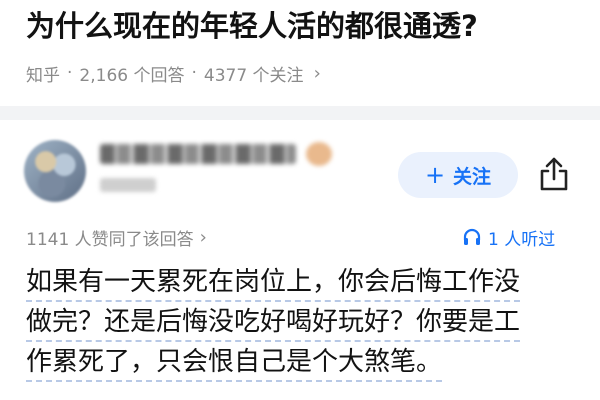 This screenshot has width=600, height=400. What do you see at coordinates (472, 236) in the screenshot?
I see `headphones-icon` at bounding box center [472, 236].